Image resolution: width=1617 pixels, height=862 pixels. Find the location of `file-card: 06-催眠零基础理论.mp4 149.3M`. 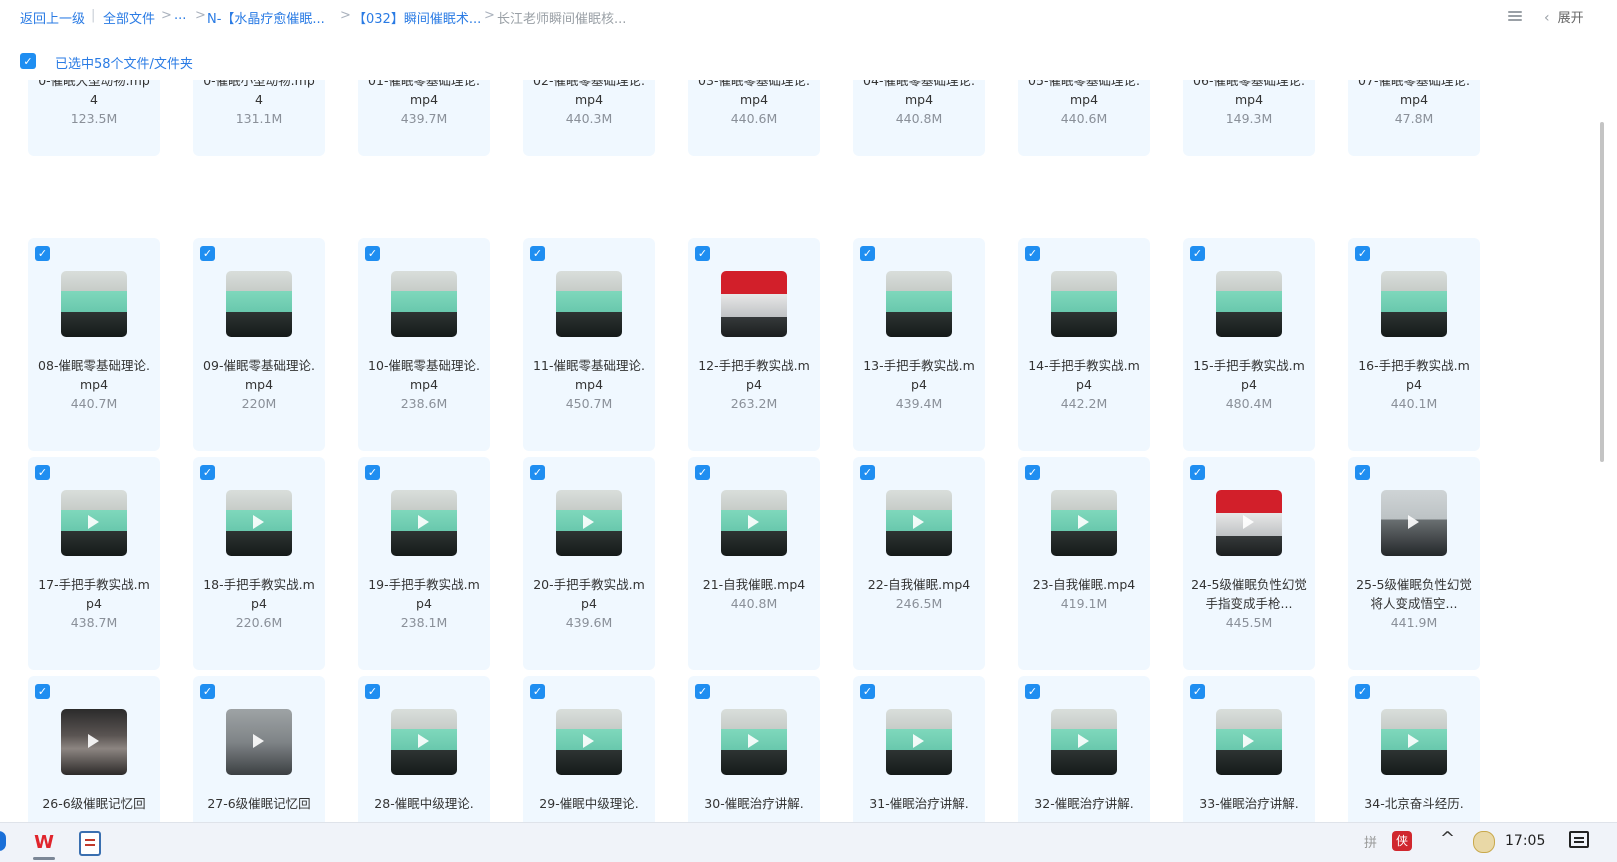

file-card: 06-催眠零基础理论.mp4 149.3M is located at coordinates (1249, 118).